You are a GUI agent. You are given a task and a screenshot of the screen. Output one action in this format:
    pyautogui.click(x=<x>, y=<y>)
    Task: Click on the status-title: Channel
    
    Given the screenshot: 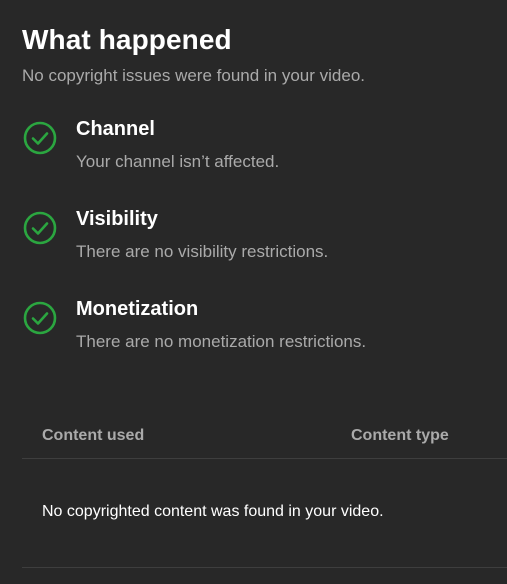 What is the action you would take?
    pyautogui.click(x=115, y=129)
    